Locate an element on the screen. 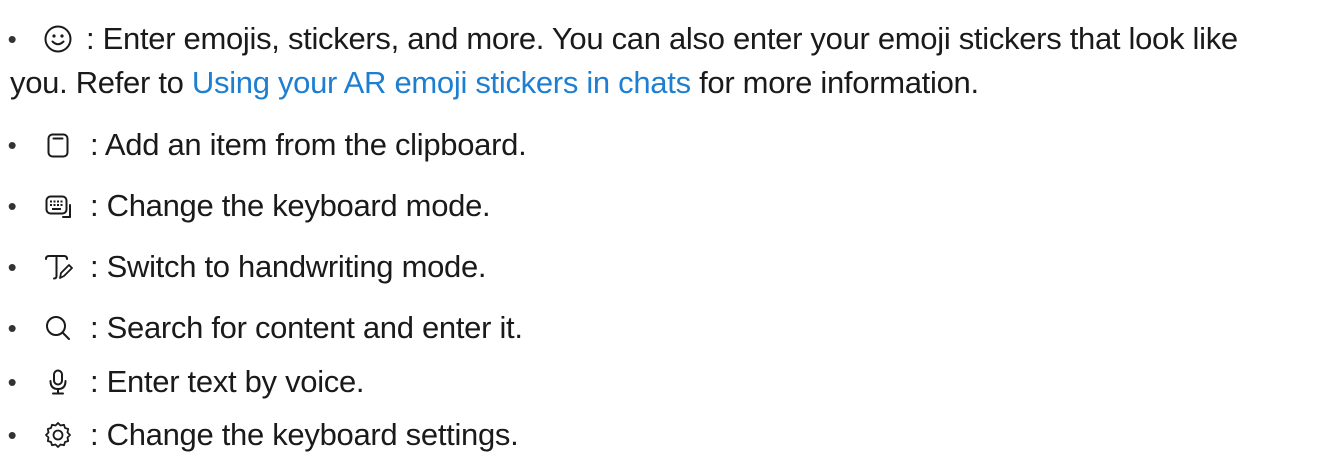 This screenshot has height=457, width=1323. list-item-clipboard: • : Add an item from the clipboard. is located at coordinates (657, 145).